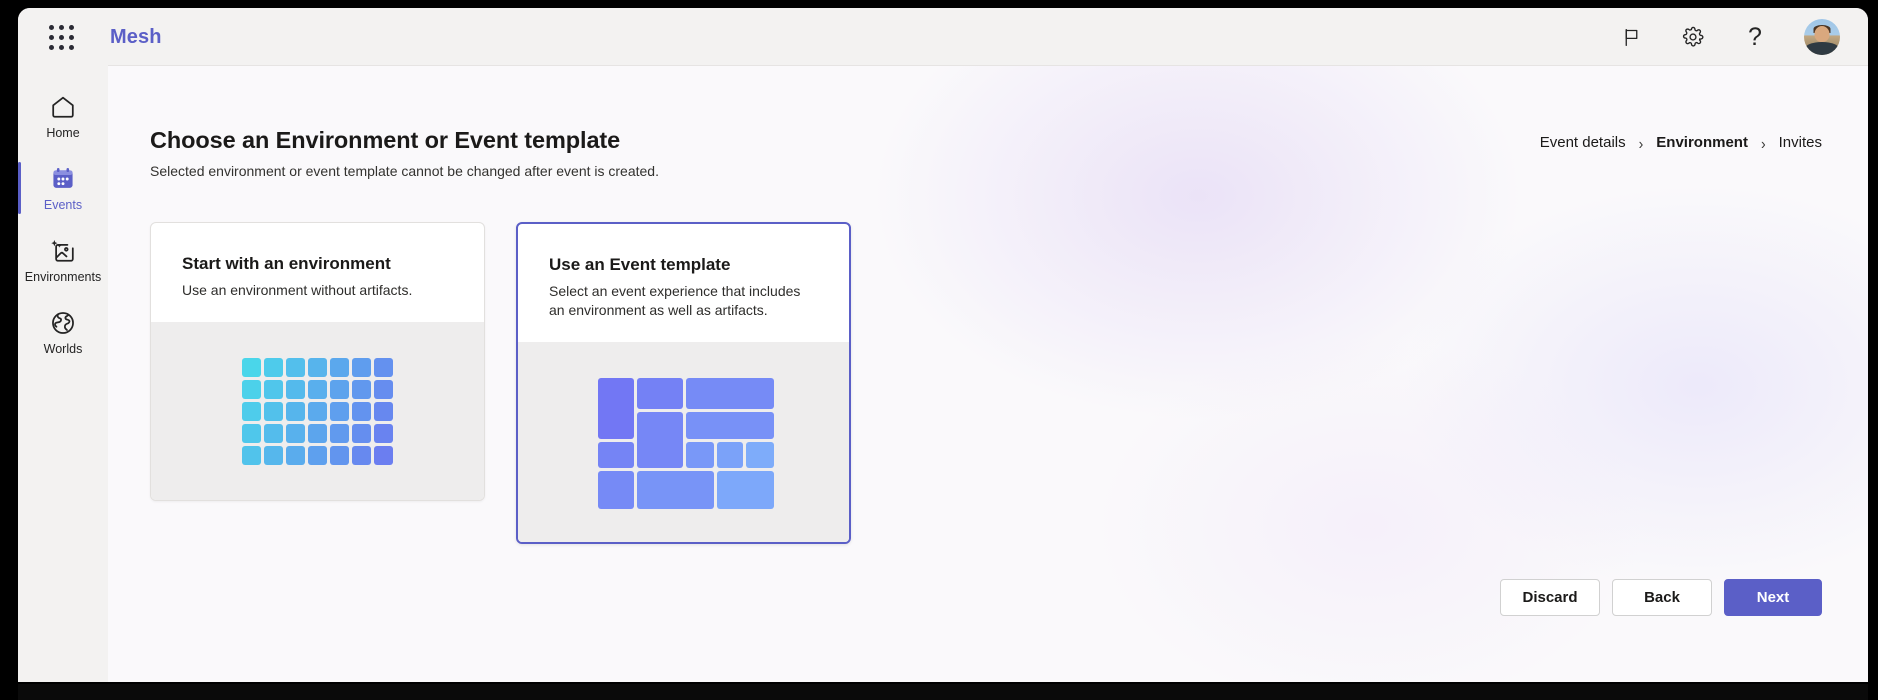  I want to click on back-button: Back, so click(1662, 597).